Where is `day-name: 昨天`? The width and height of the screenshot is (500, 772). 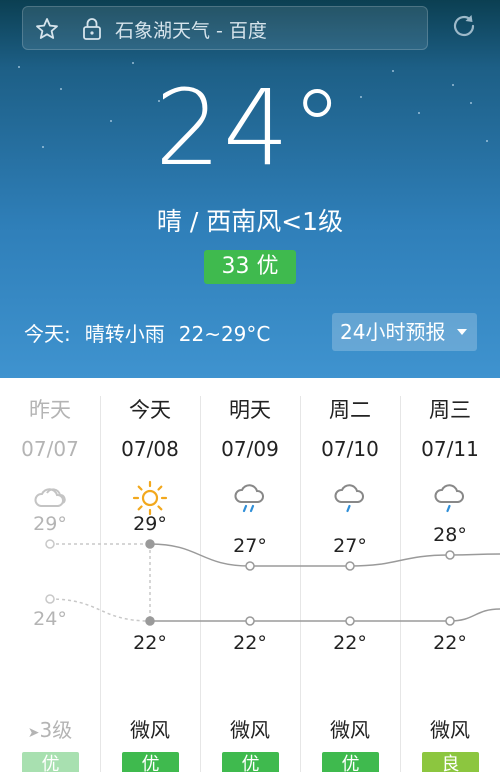
day-name: 昨天 is located at coordinates (50, 410).